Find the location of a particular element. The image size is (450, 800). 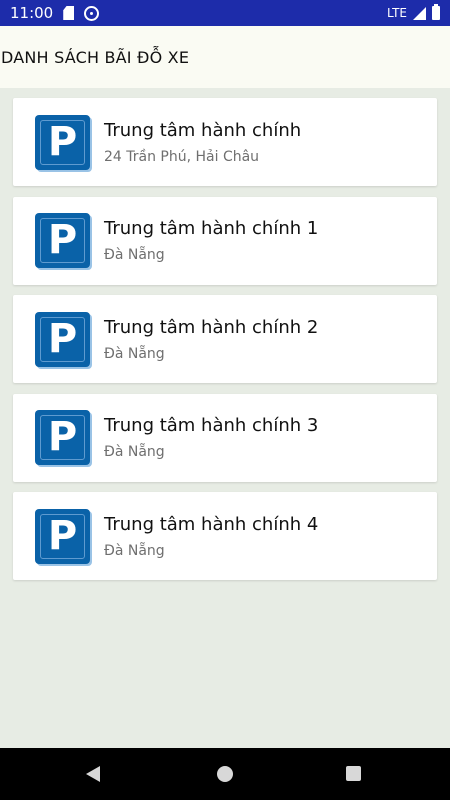

page-title: DANH SÁCH BÃI ĐỖ XE is located at coordinates (95, 57).